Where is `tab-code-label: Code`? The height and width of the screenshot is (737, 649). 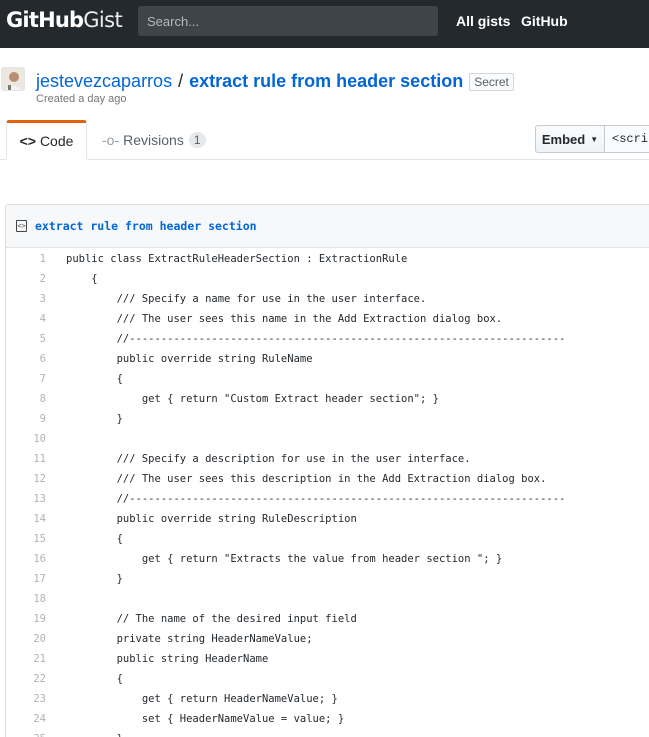 tab-code-label: Code is located at coordinates (56, 141).